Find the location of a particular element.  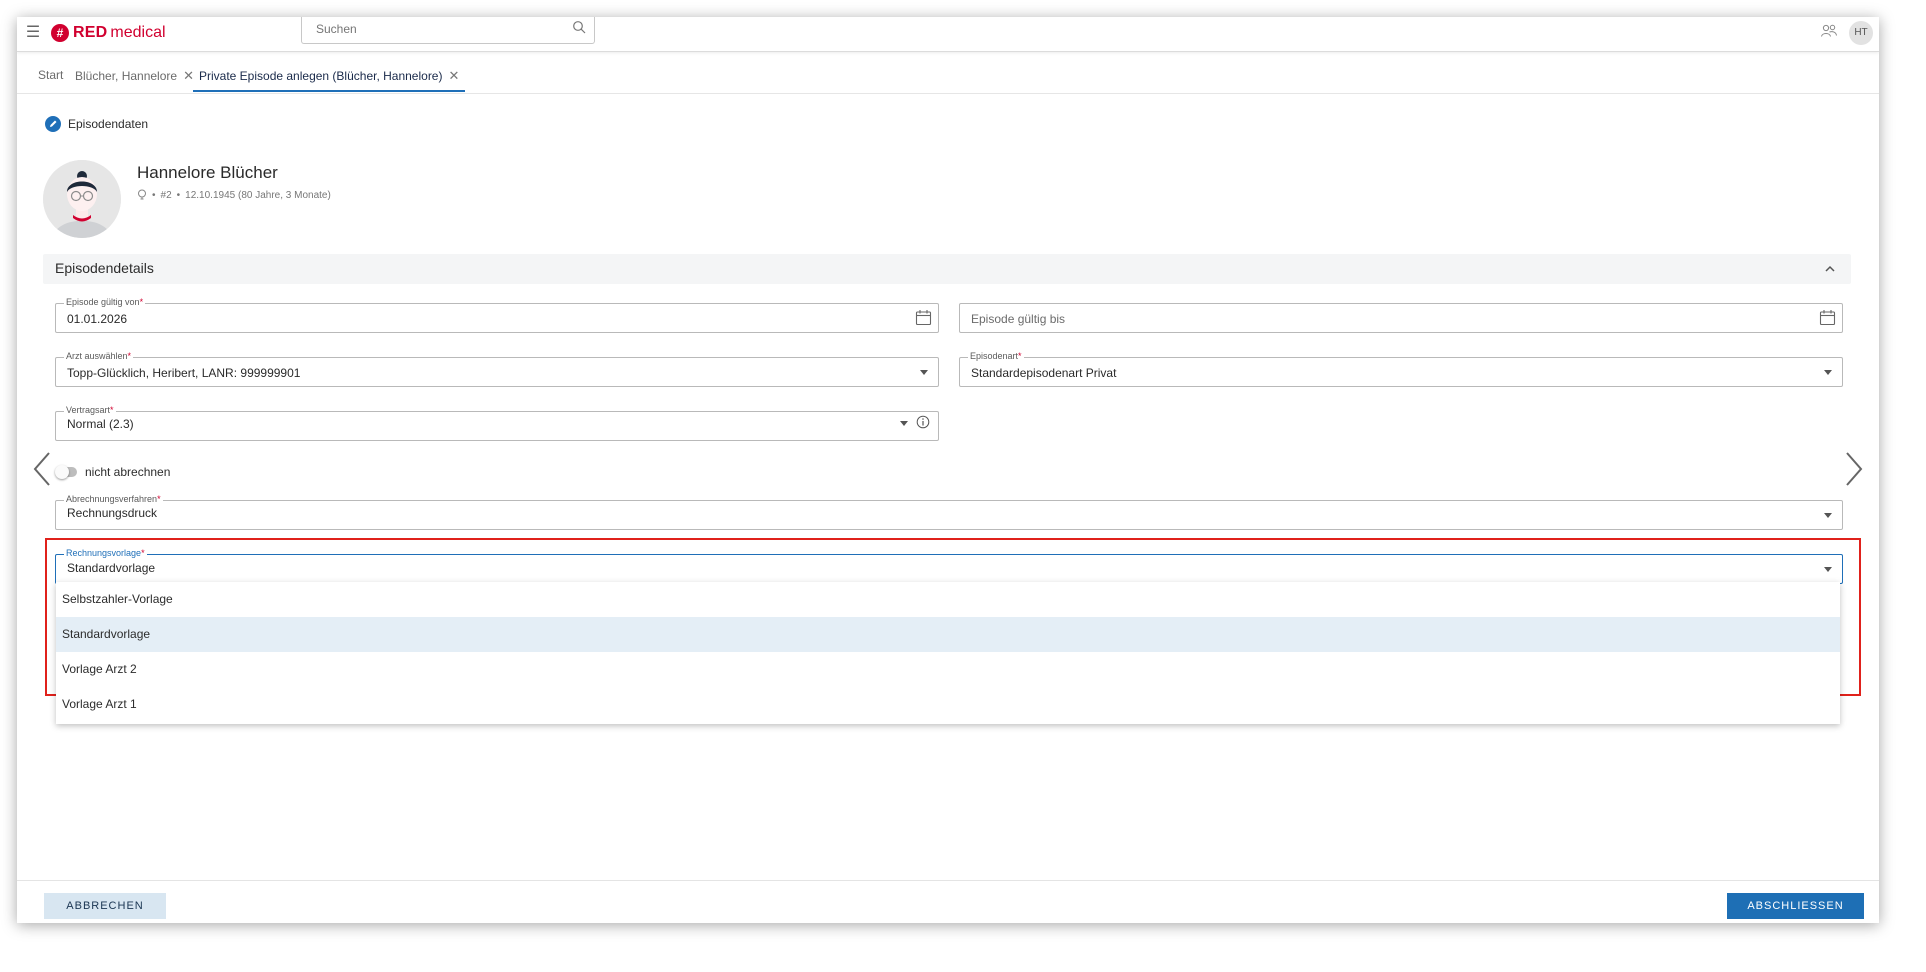

field-label: Vertragsart* is located at coordinates (90, 410).